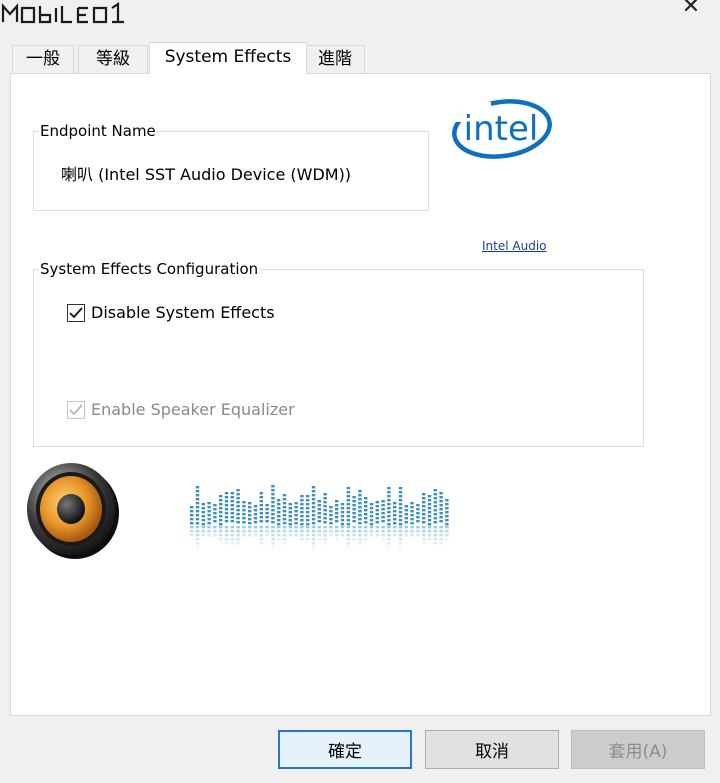 The height and width of the screenshot is (783, 720). Describe the element at coordinates (183, 312) in the screenshot. I see `disable-system-effects-label: Disable System Effects` at that location.